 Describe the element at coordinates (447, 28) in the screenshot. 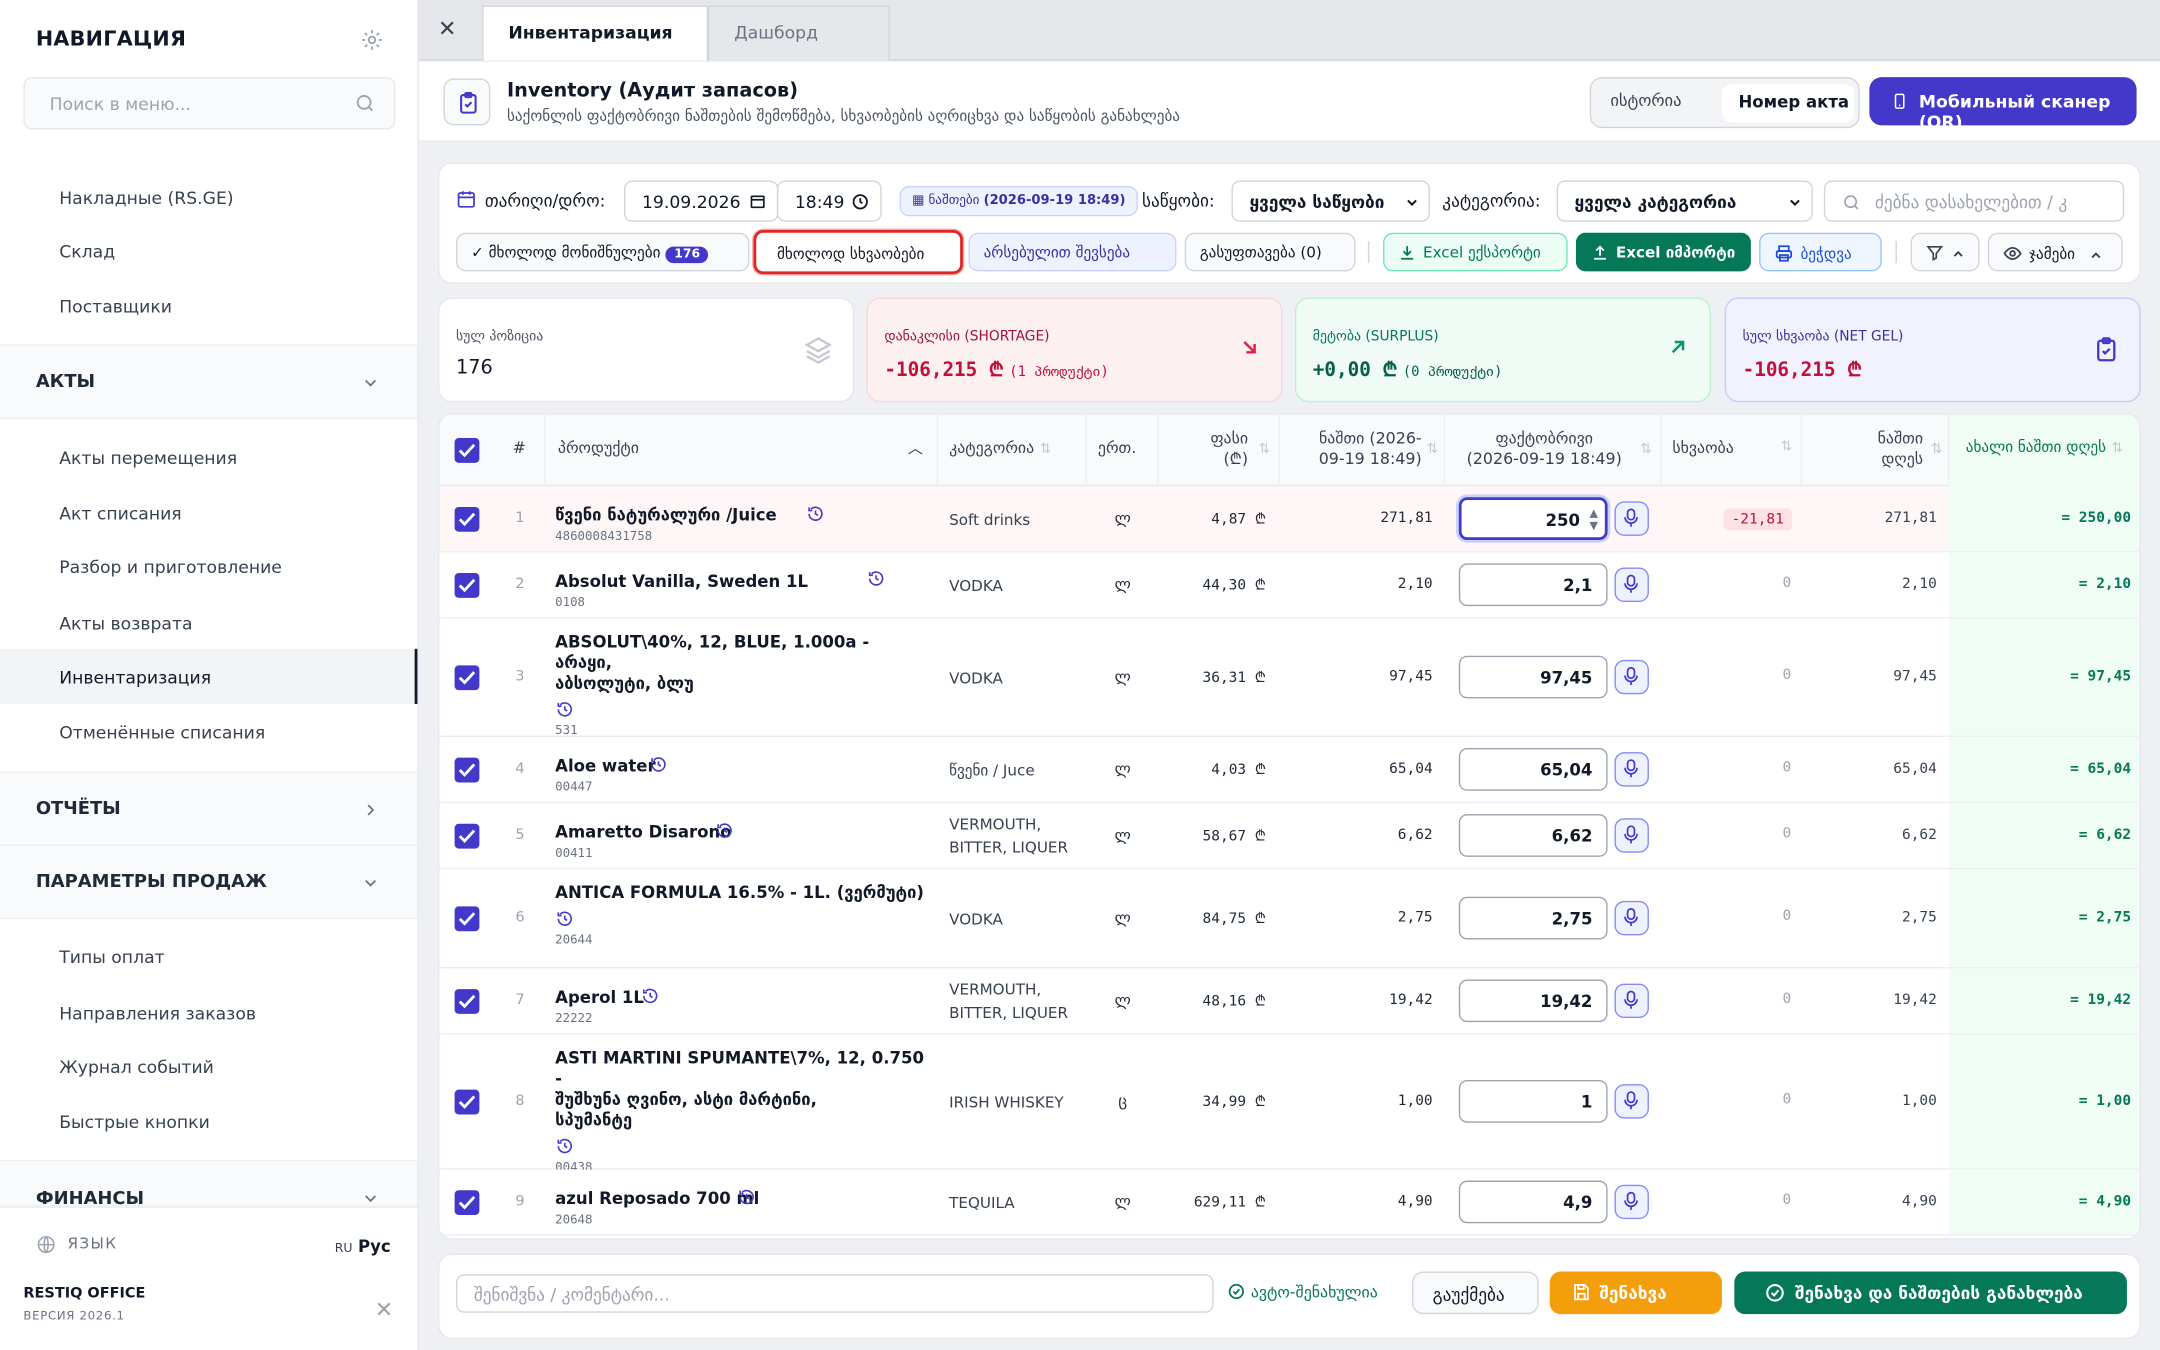

I see `close-tab-icon: ✕` at that location.